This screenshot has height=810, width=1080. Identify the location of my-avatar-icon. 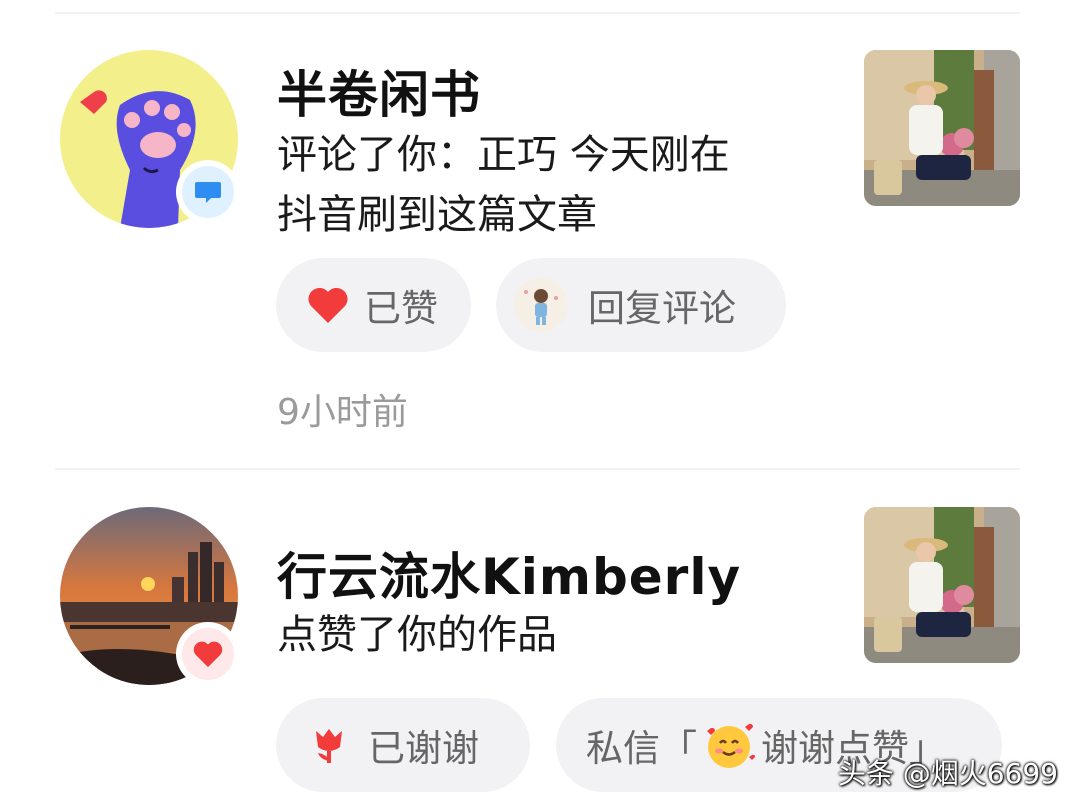
(541, 305).